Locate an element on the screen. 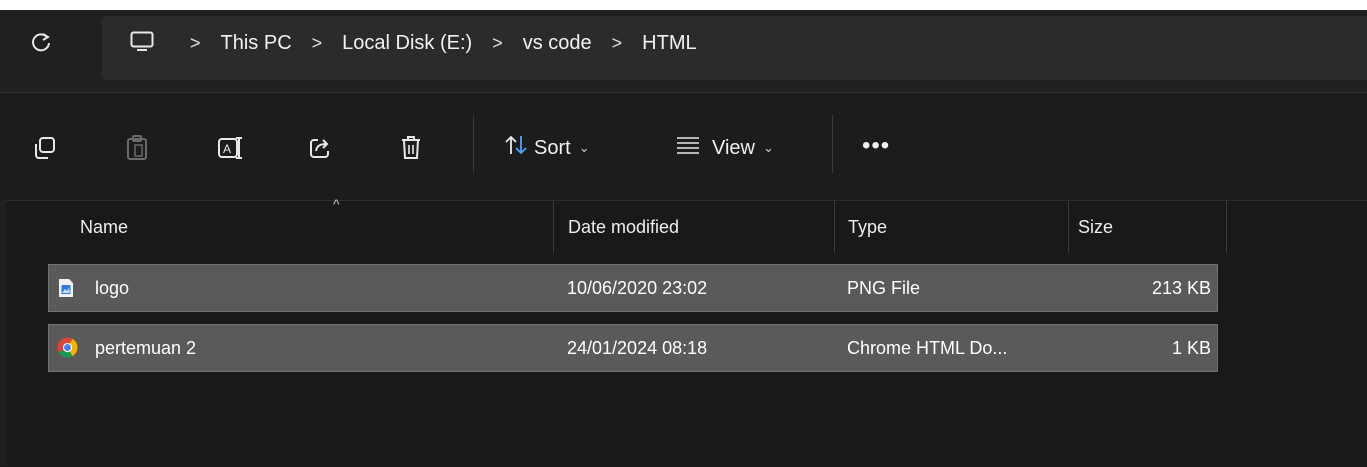  column-headers: ^ Name Date modified Type Size is located at coordinates (638, 226).